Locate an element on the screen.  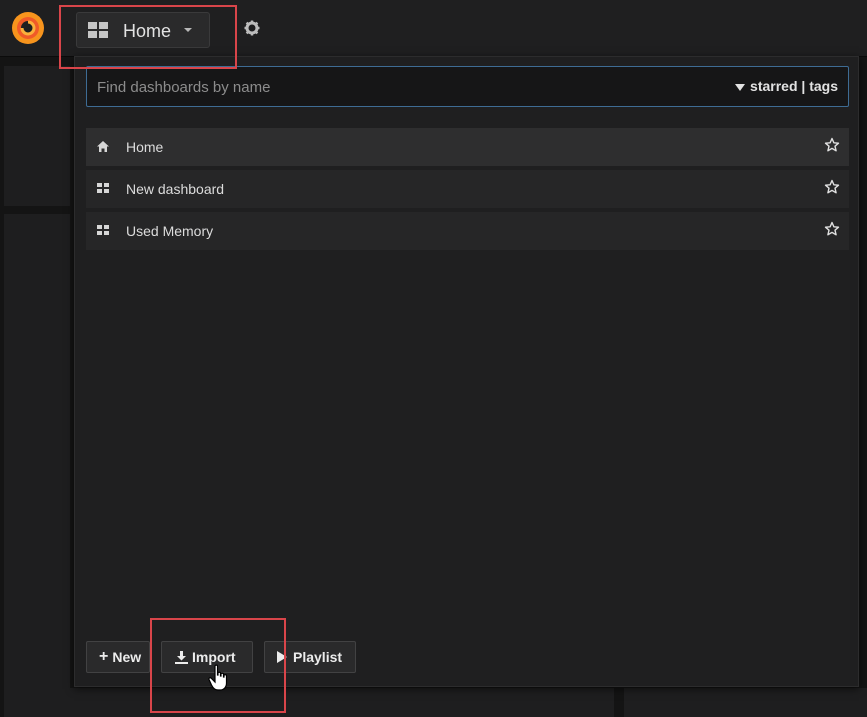
play-icon is located at coordinates (282, 657).